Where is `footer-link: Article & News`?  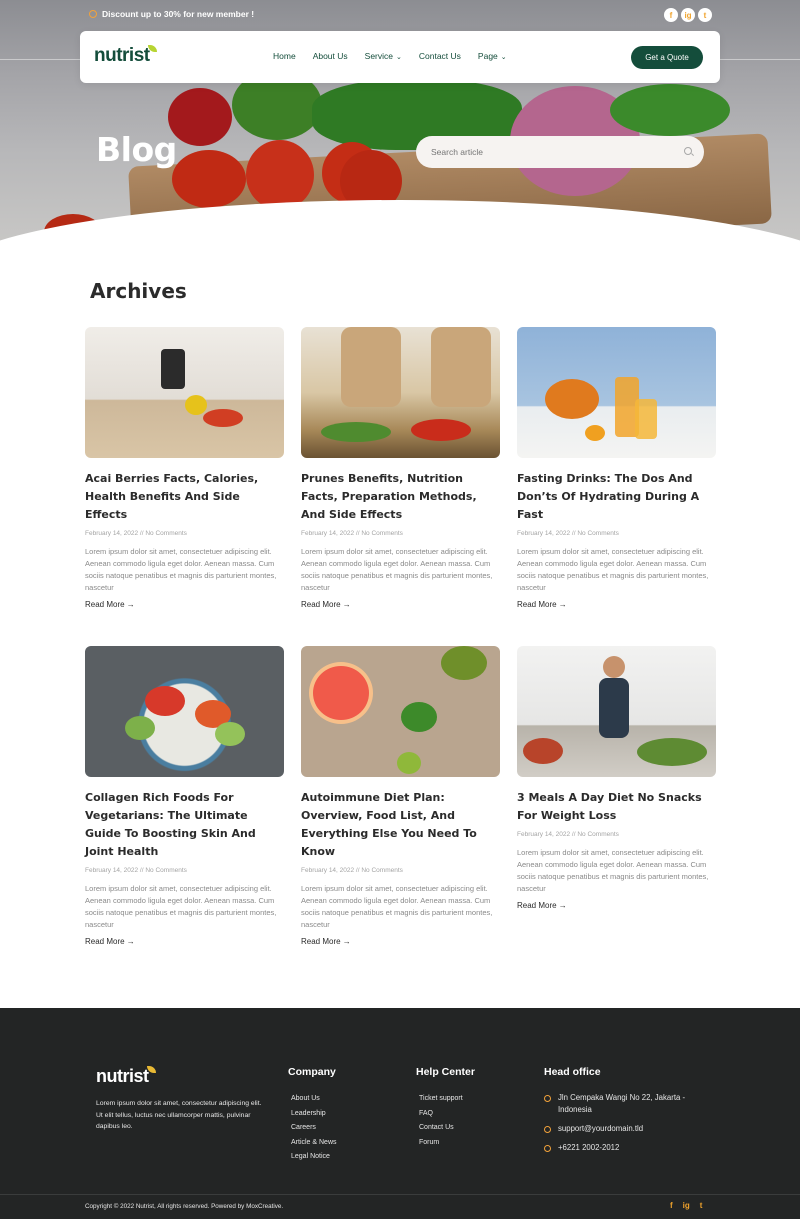
footer-link: Article & News is located at coordinates (314, 1143).